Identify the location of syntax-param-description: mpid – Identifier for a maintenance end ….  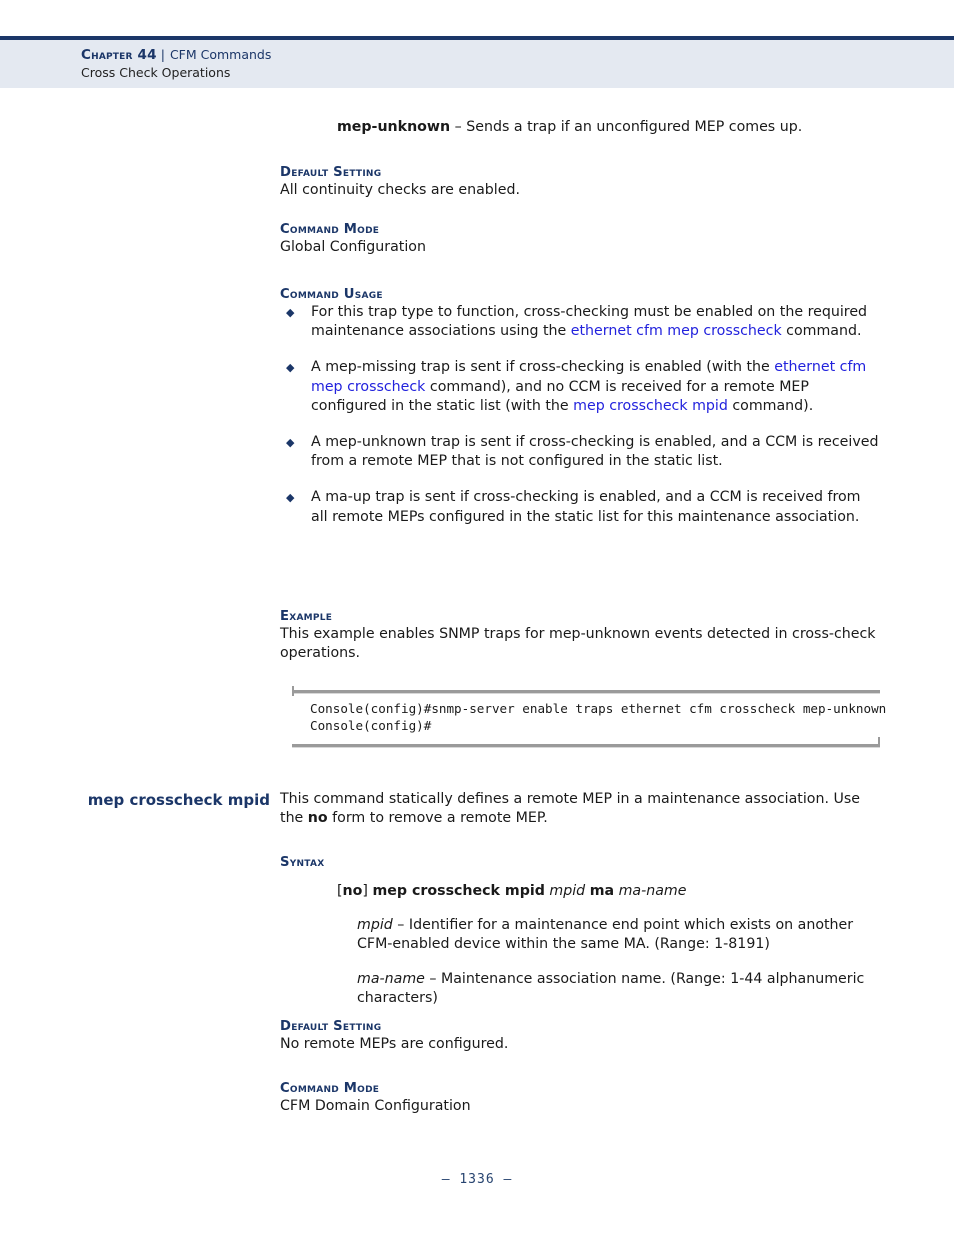
(618, 935).